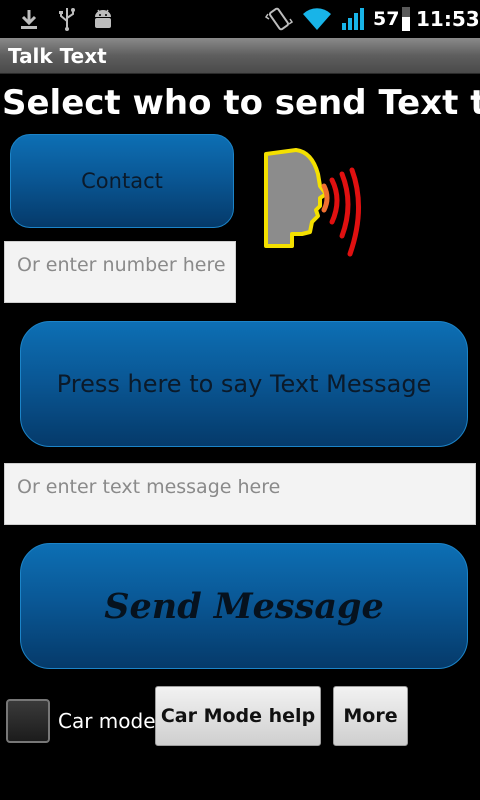  I want to click on status-bar: 57 11:53, so click(240, 19).